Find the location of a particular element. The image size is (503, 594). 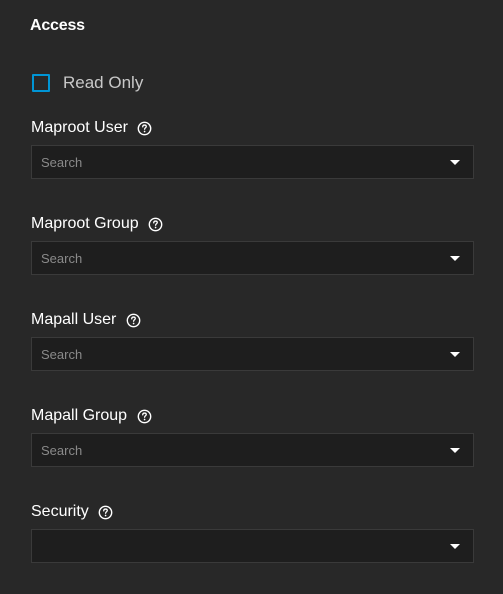

security-select is located at coordinates (252, 546).